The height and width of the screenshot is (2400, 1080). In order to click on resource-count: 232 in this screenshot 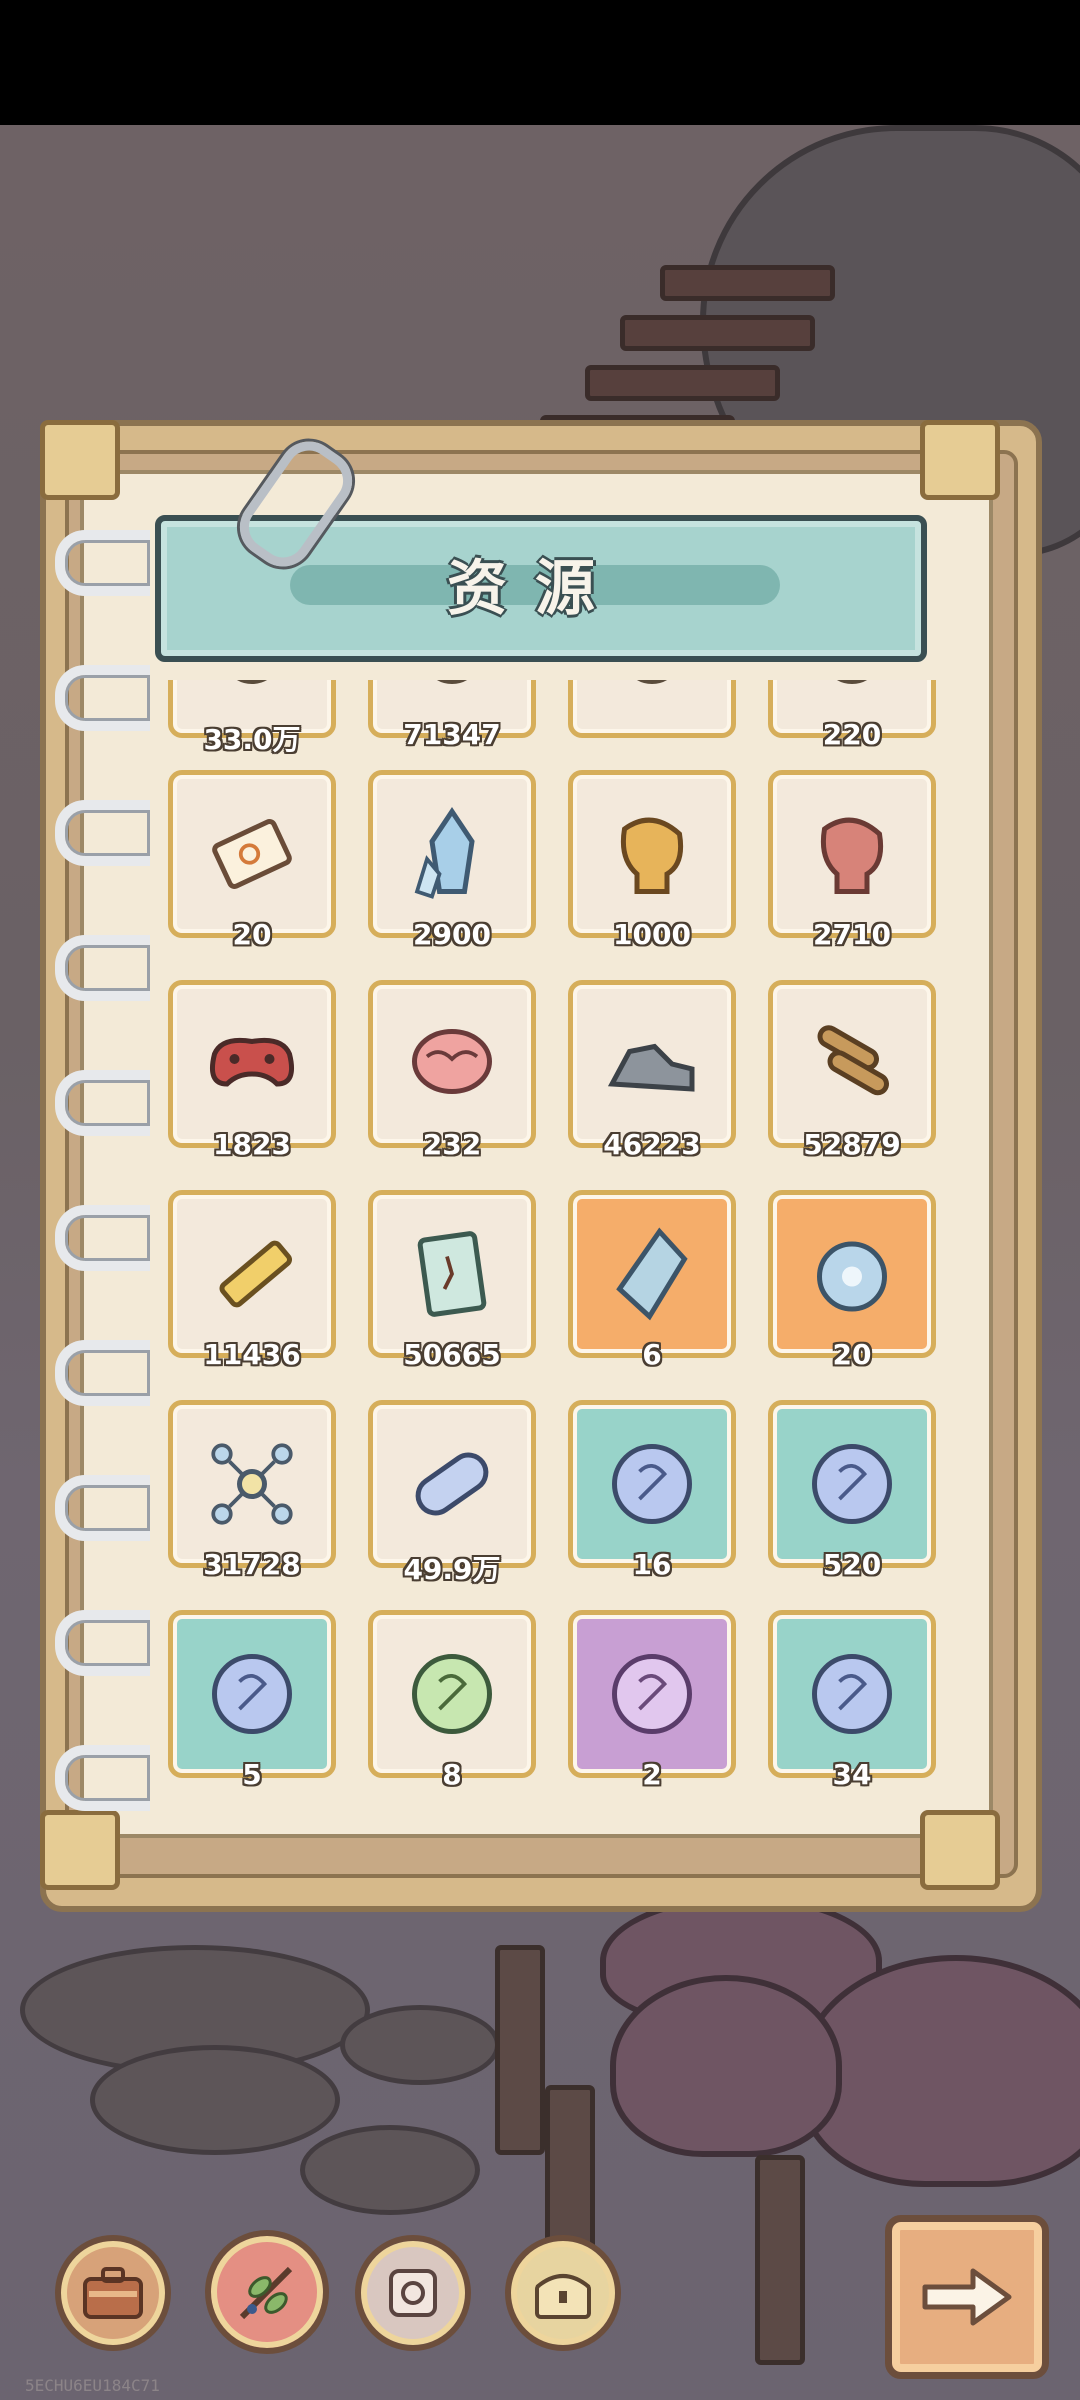, I will do `click(452, 1144)`.